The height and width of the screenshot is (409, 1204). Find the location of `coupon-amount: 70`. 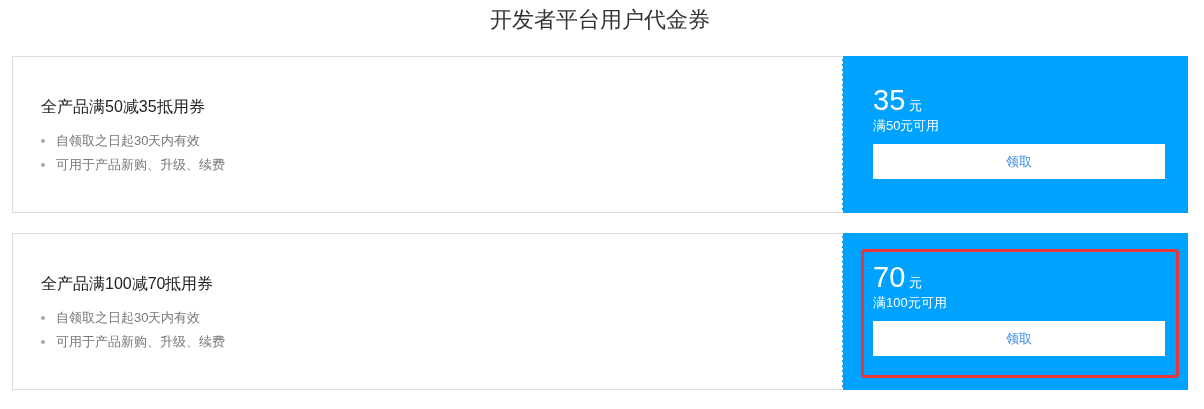

coupon-amount: 70 is located at coordinates (889, 277).